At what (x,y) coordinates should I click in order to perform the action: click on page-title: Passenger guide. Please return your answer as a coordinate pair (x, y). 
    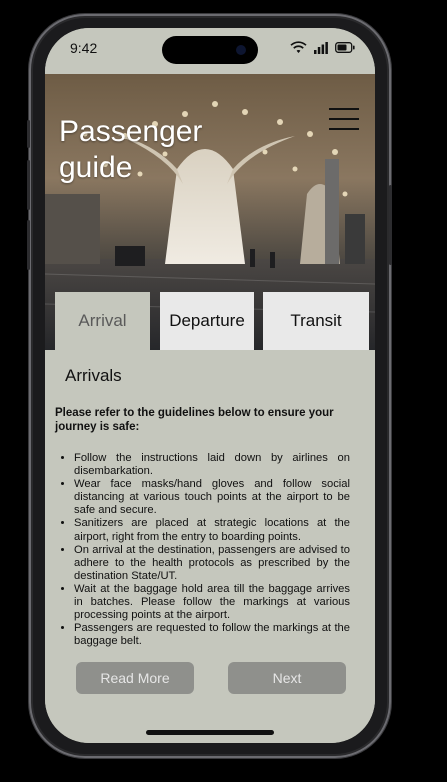
    Looking at the image, I should click on (130, 150).